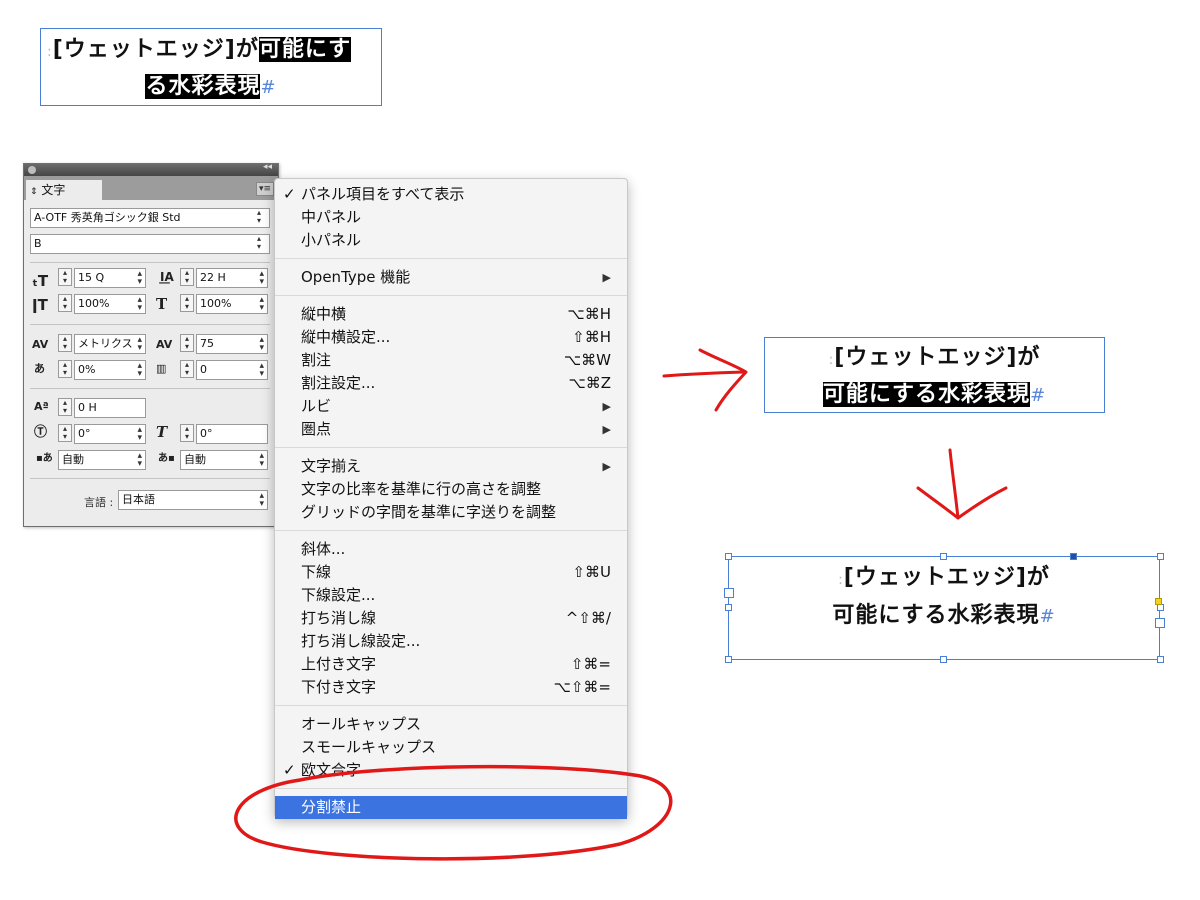  I want to click on arrow-right-head, so click(723, 380).